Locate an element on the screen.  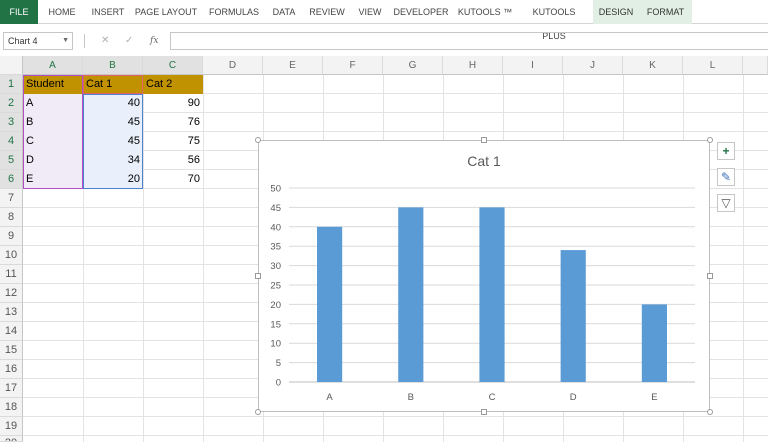
resize-handle-top is located at coordinates (484, 140).